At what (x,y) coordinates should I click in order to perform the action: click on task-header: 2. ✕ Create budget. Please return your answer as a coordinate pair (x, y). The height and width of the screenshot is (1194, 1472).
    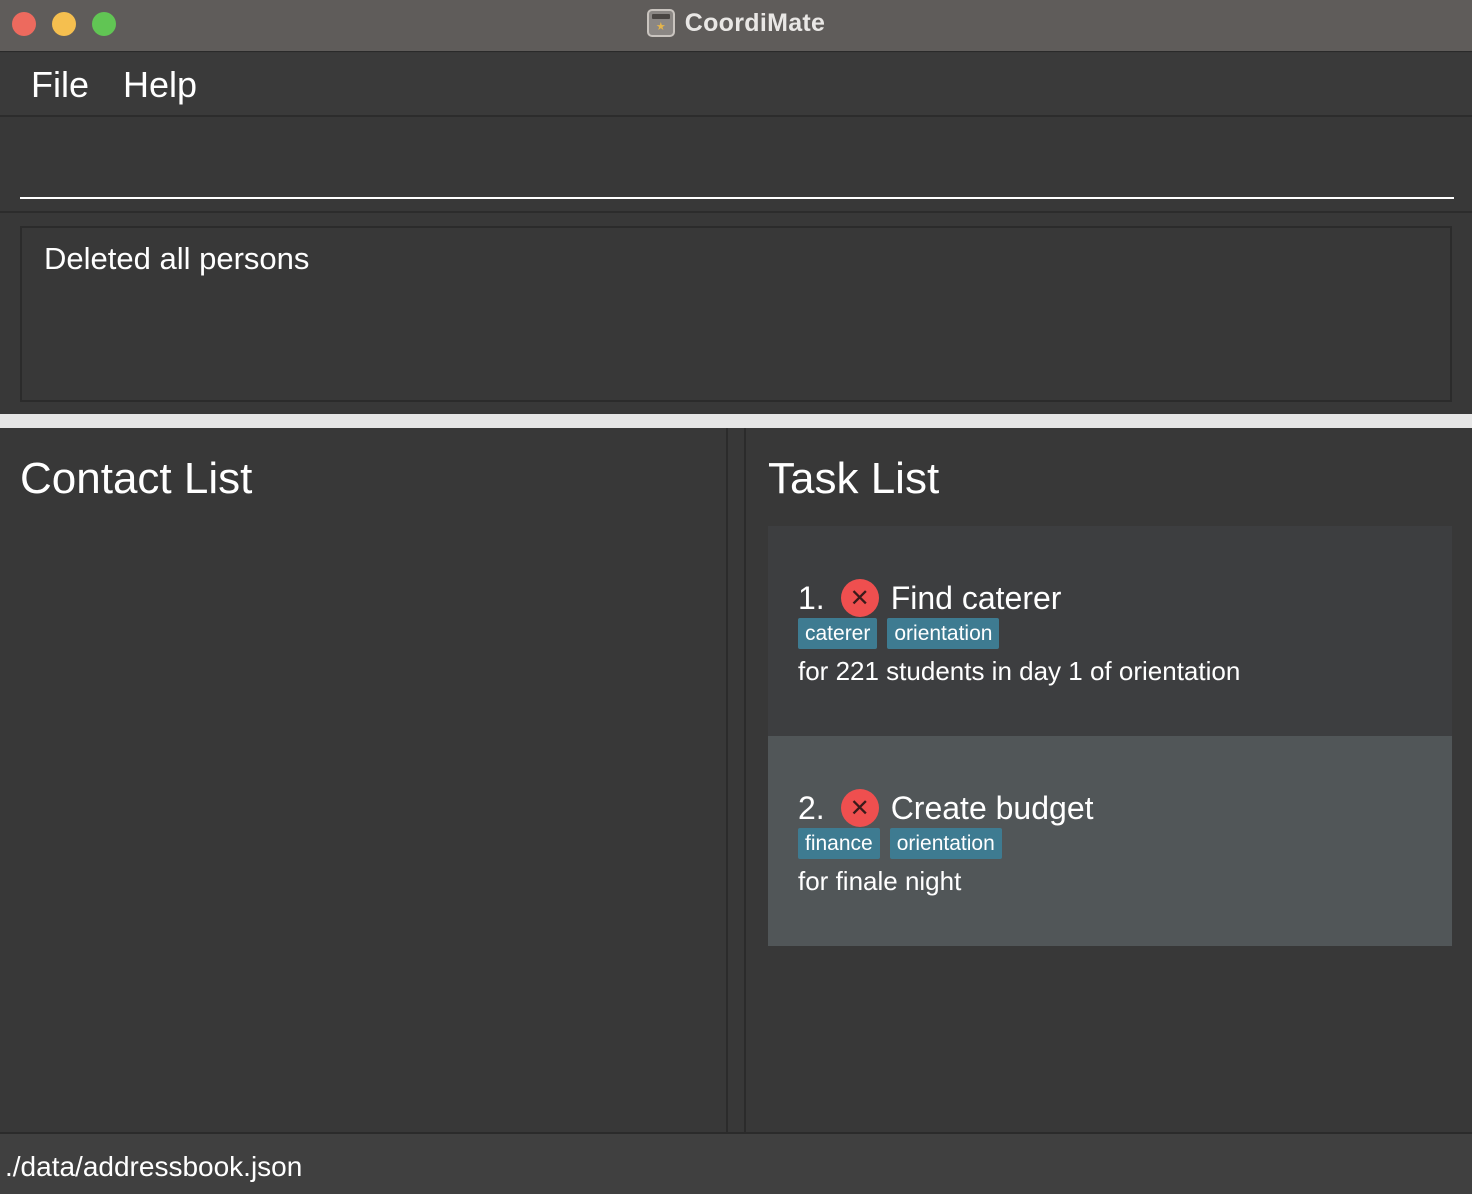
    Looking at the image, I should click on (946, 808).